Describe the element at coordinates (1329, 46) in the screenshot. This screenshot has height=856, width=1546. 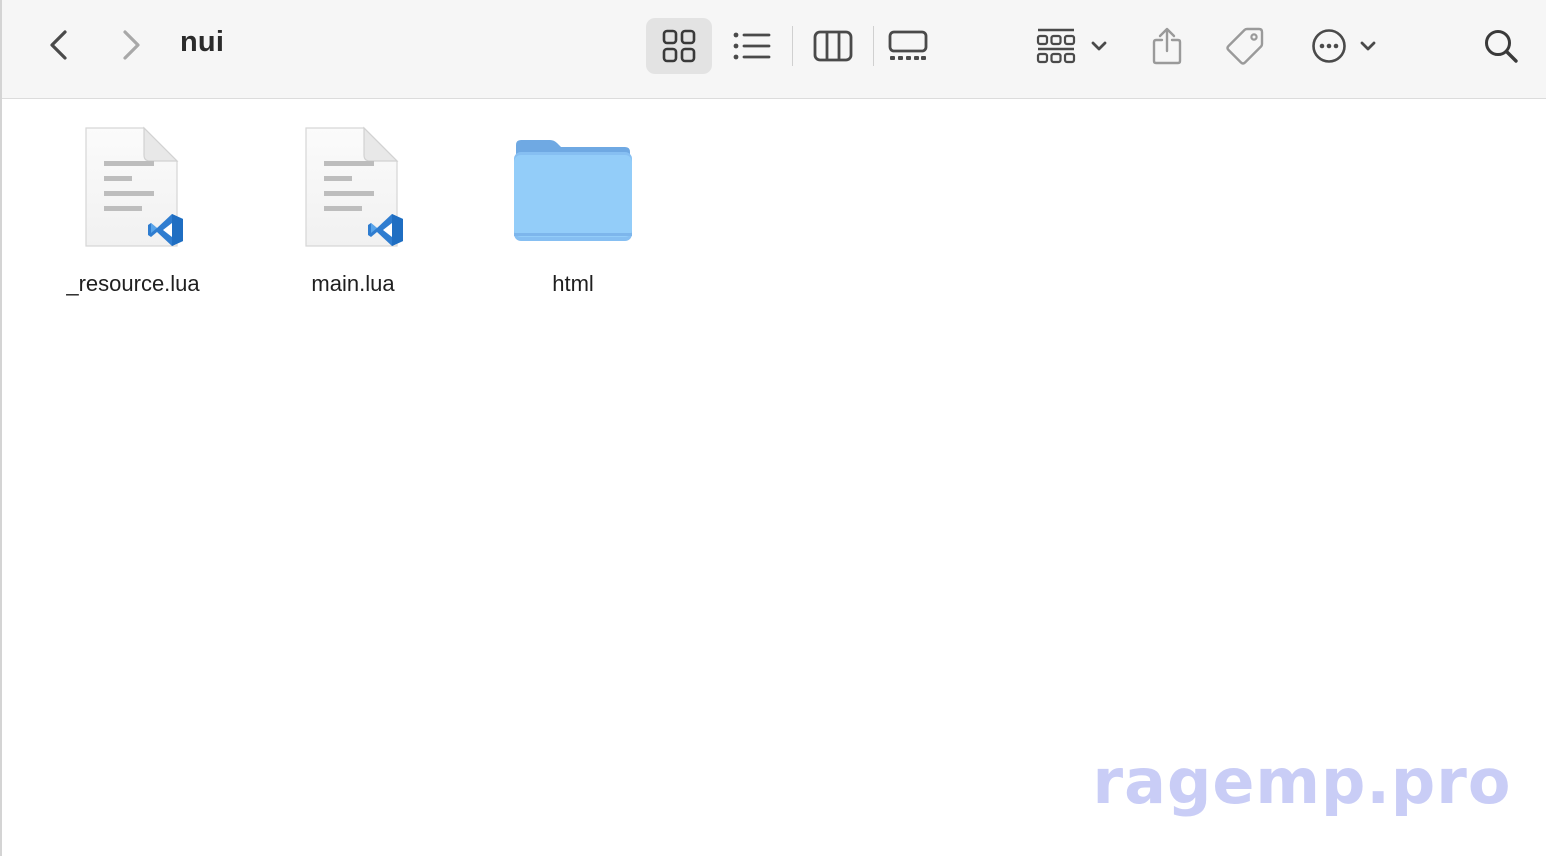
I see `ellipsis-circle-icon` at that location.